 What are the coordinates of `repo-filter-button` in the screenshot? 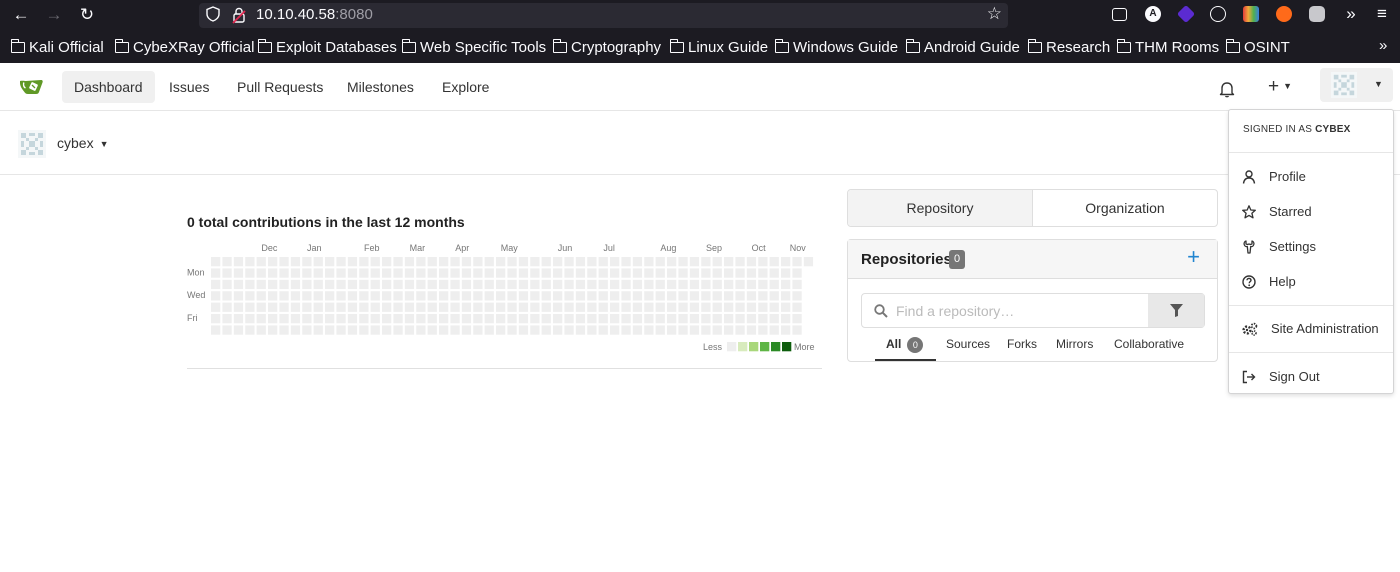 It's located at (1176, 310).